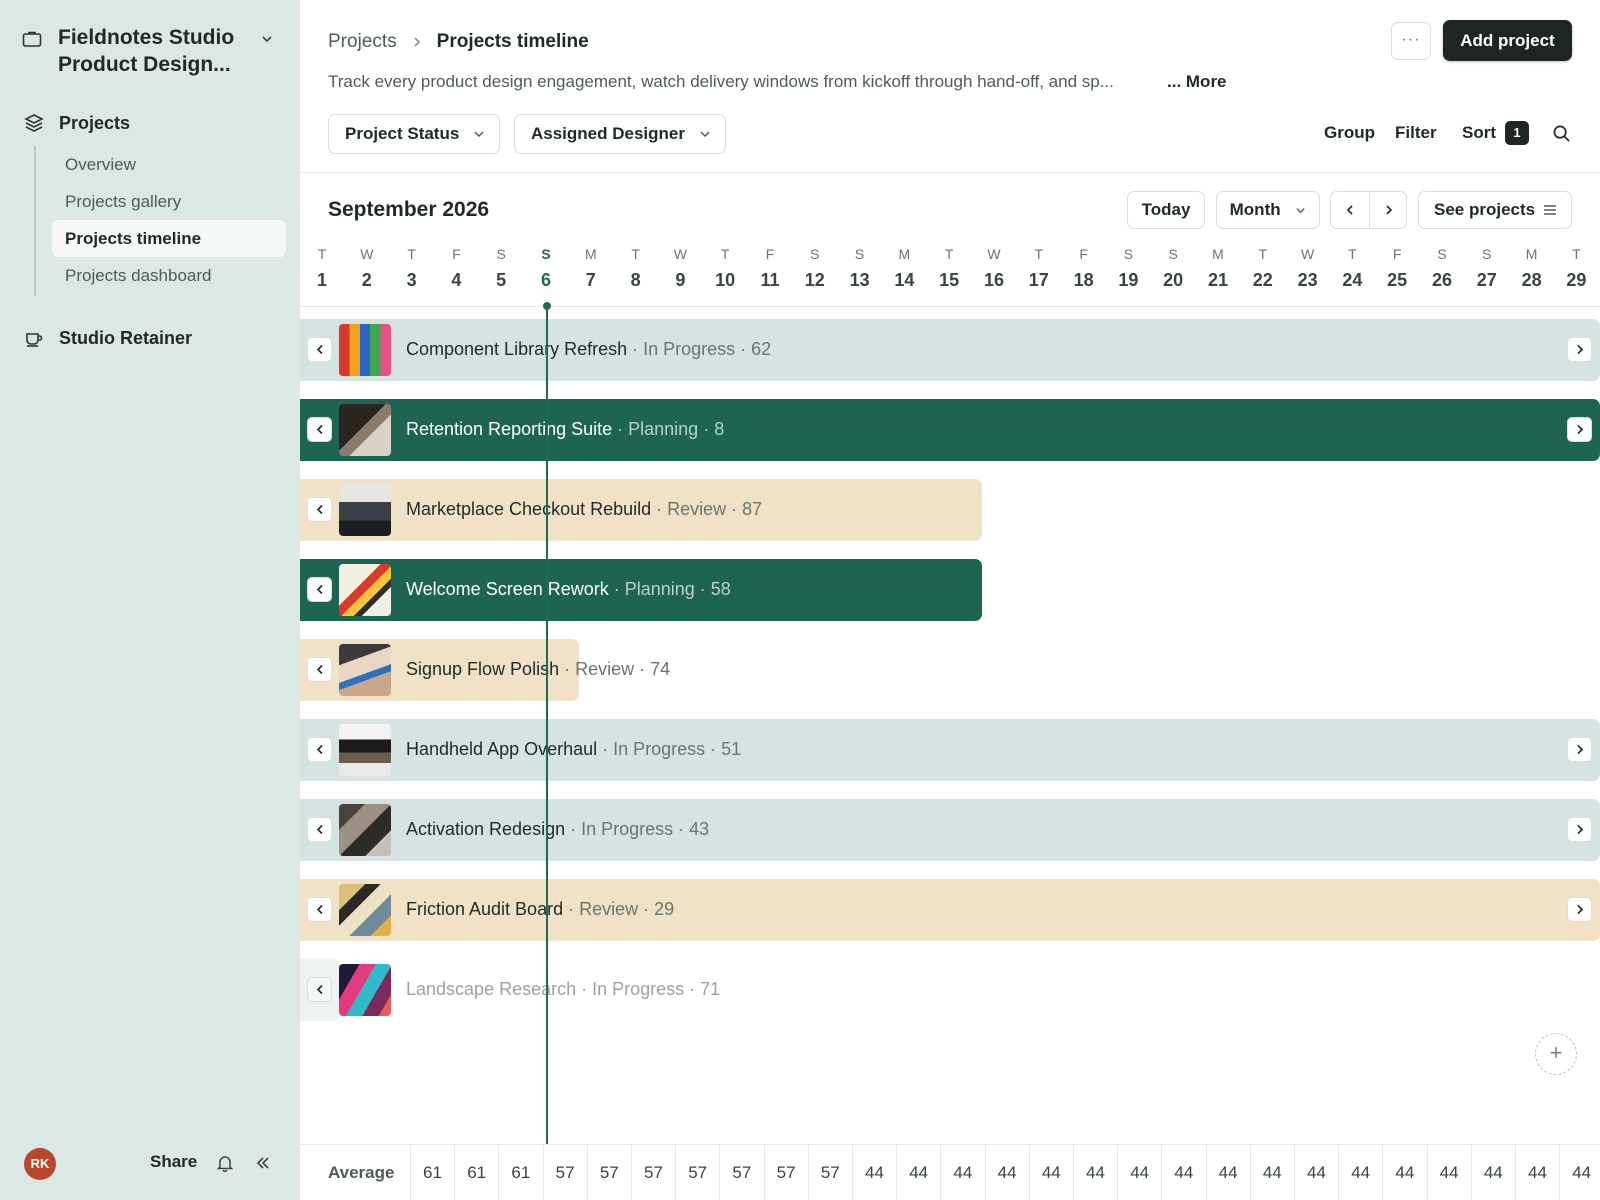  Describe the element at coordinates (362, 42) in the screenshot. I see `breadcrumb-root: Projects` at that location.